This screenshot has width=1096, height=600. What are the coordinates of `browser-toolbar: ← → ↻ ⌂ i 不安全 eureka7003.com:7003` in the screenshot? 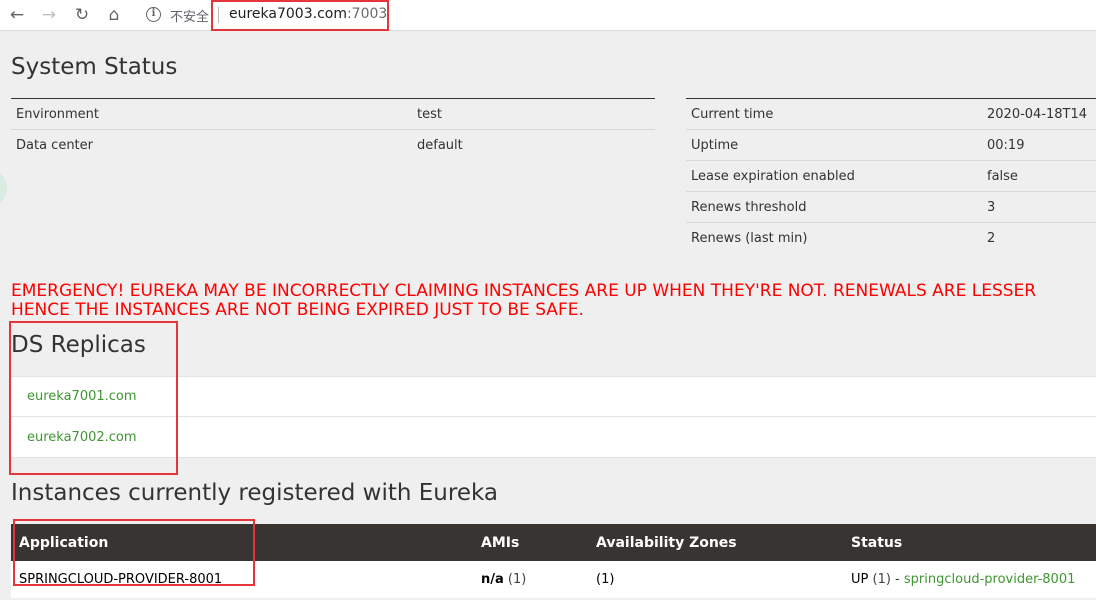 It's located at (548, 15).